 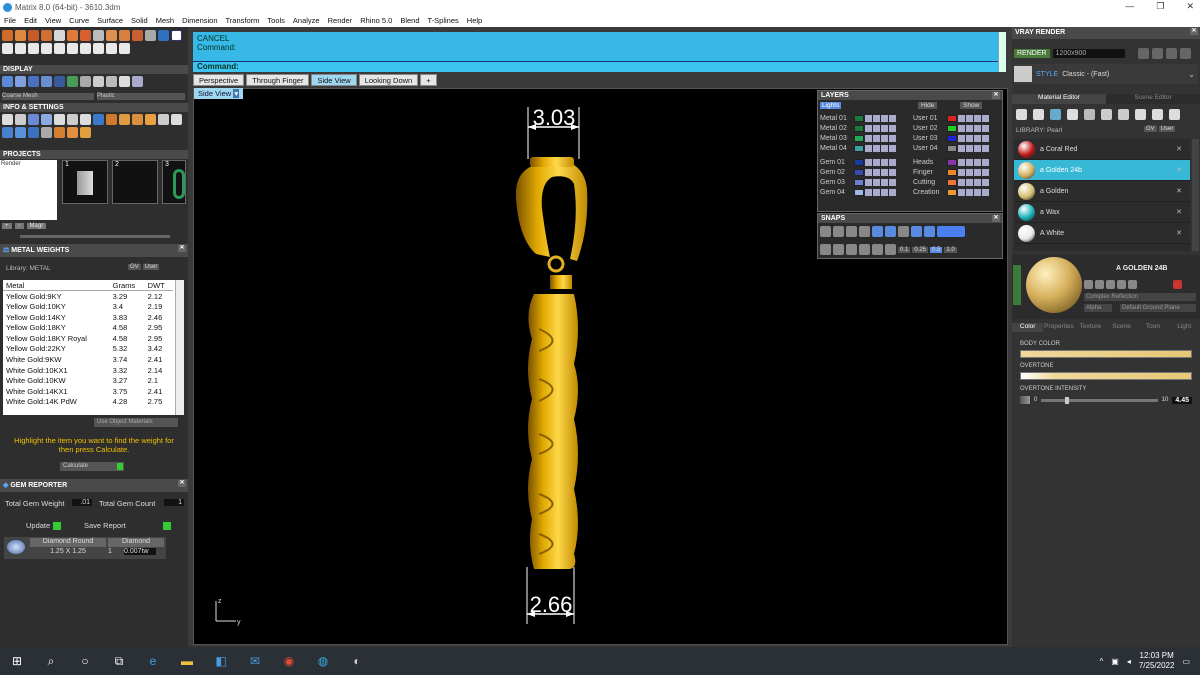 I want to click on update-button: Update, so click(x=44, y=525).